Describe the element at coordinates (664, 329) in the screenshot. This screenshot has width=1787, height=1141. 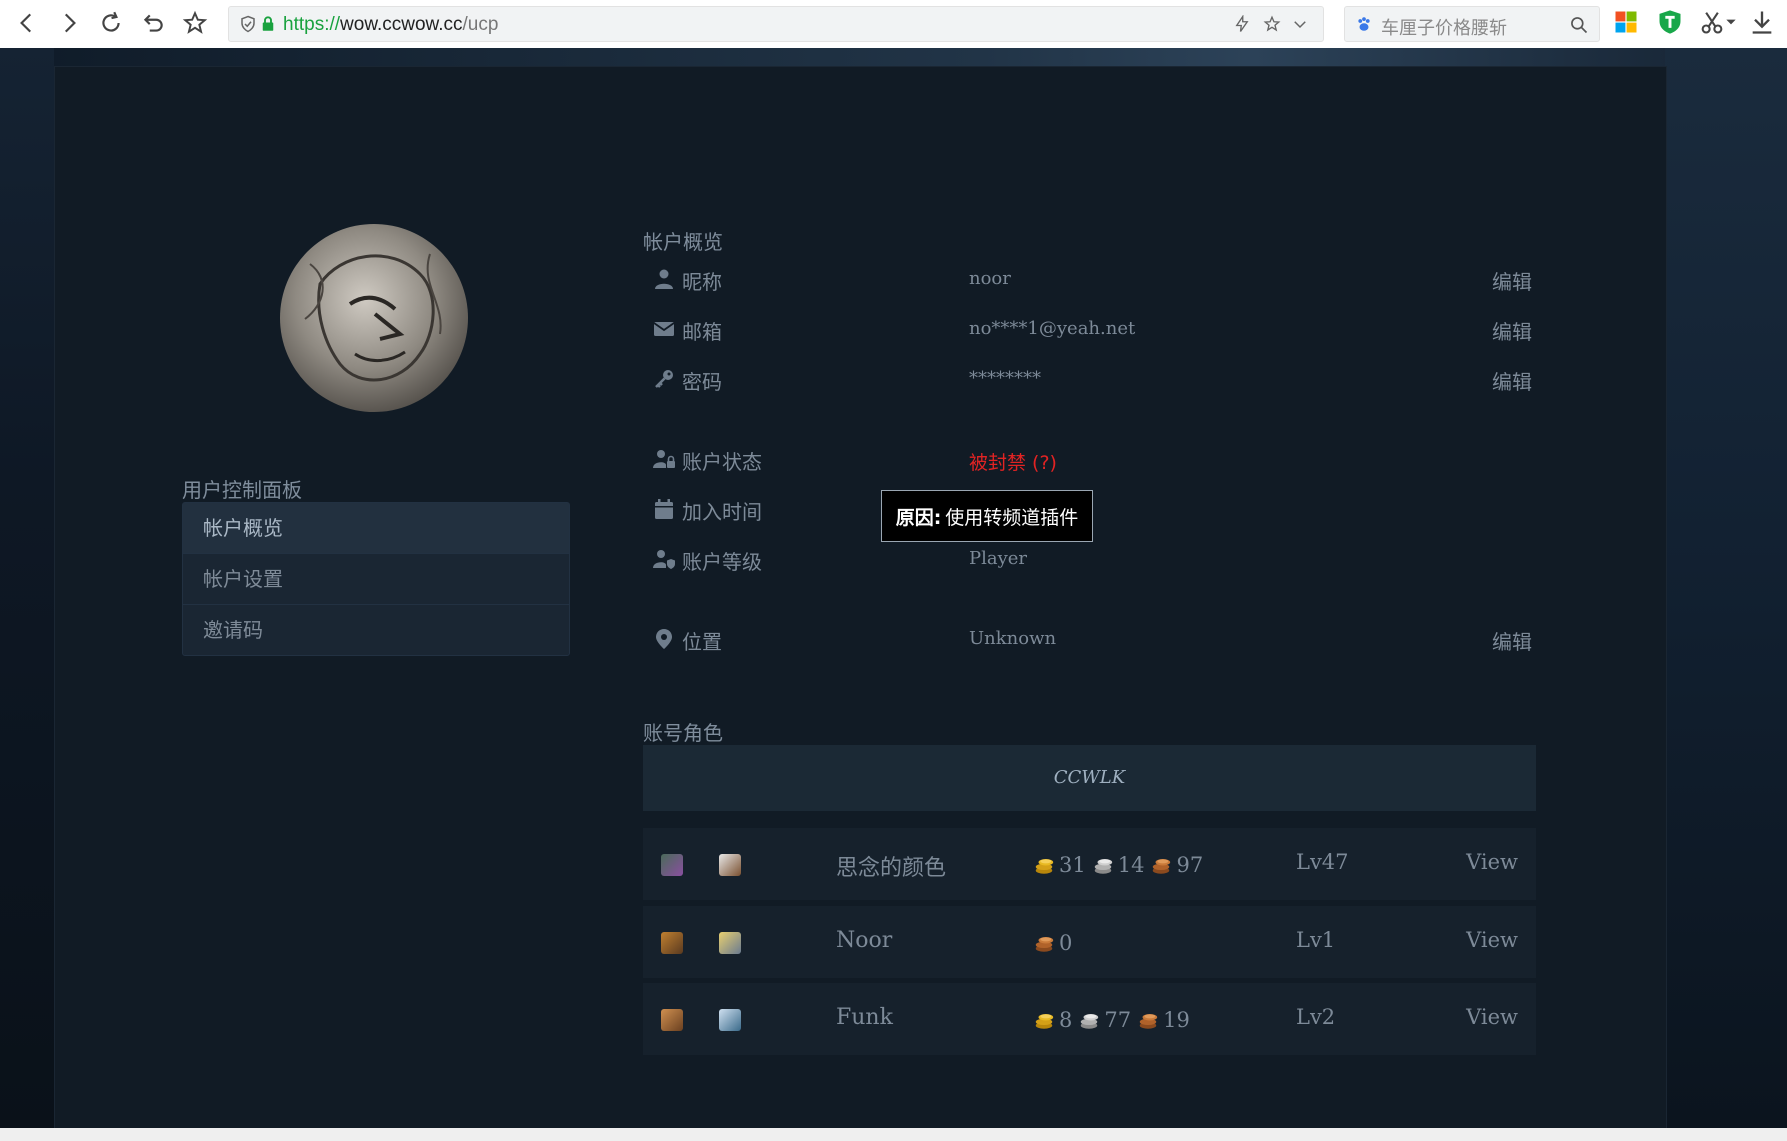
I see `envelope-icon` at that location.